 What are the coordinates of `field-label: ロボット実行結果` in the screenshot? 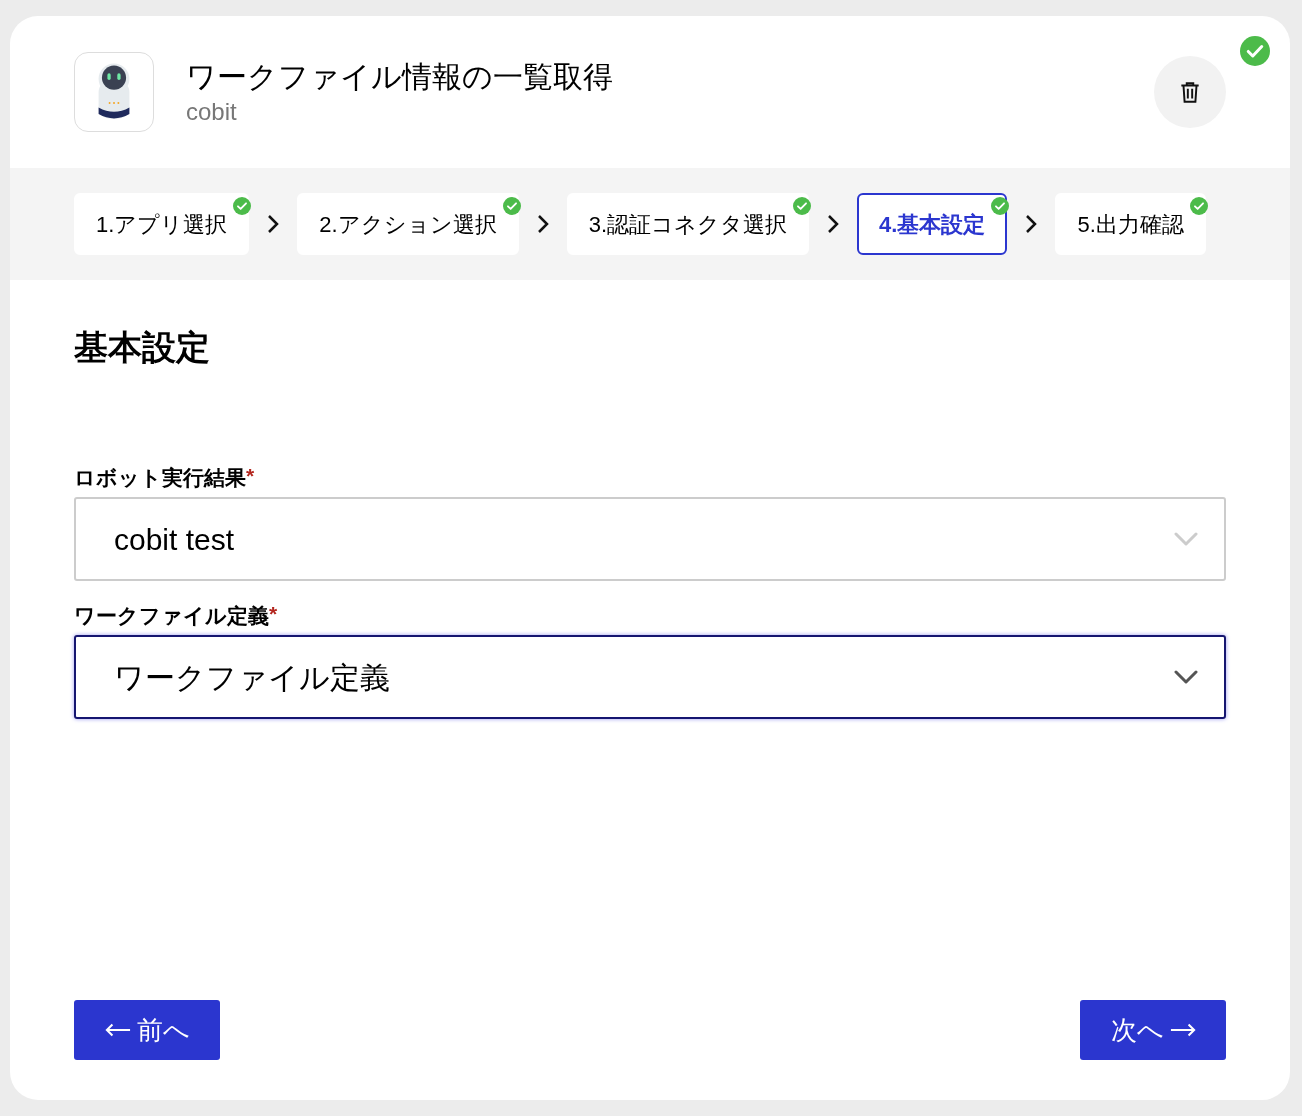 It's located at (160, 478).